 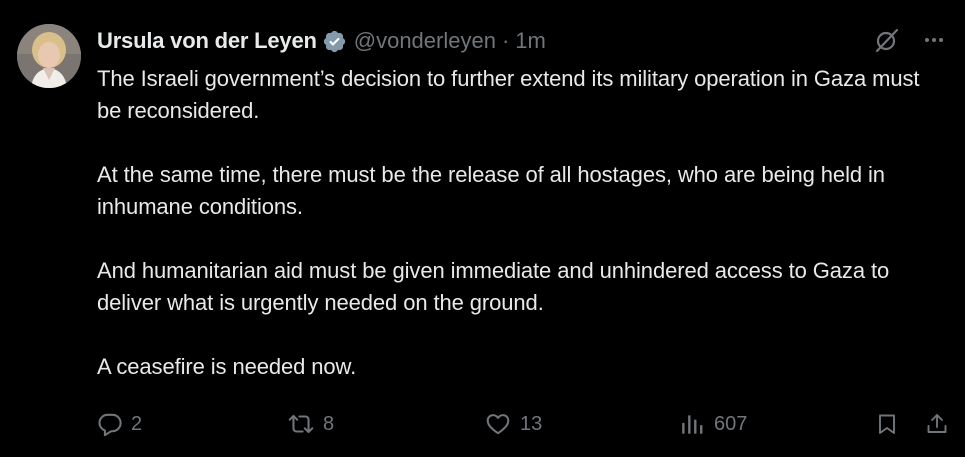 What do you see at coordinates (693, 424) in the screenshot?
I see `views-icon` at bounding box center [693, 424].